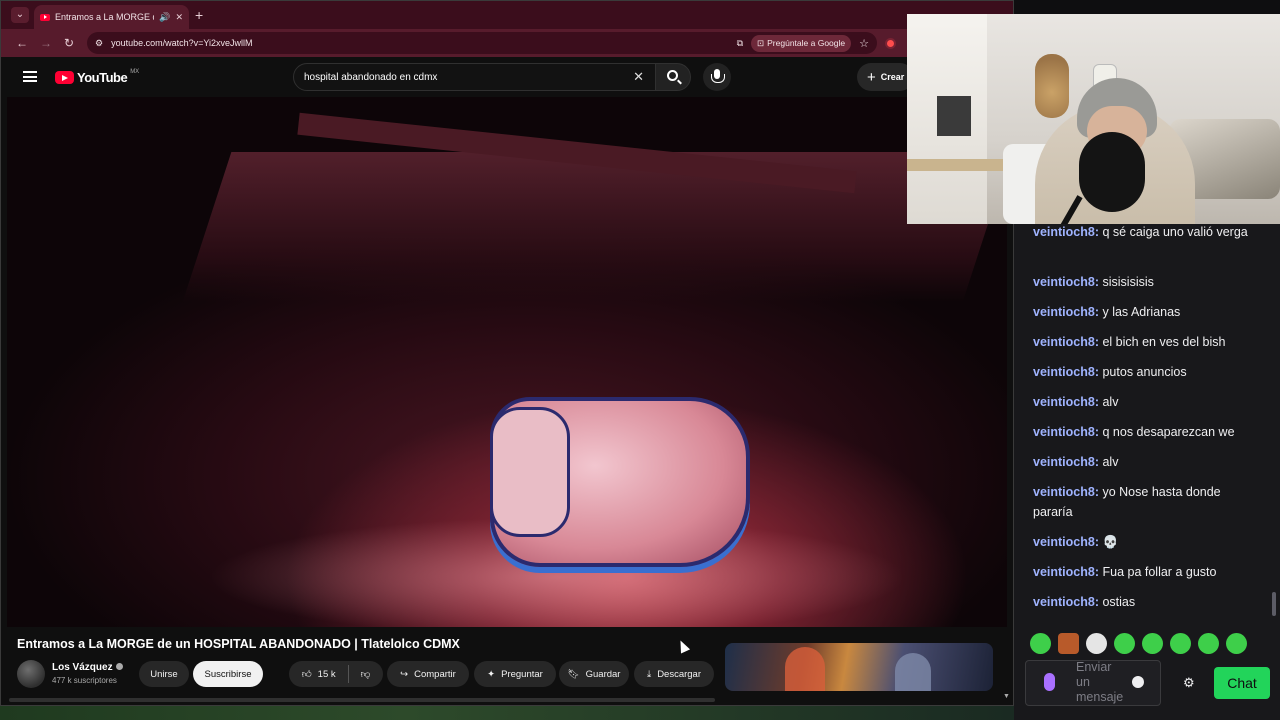 This screenshot has width=1280, height=720. Describe the element at coordinates (740, 43) in the screenshot. I see `cast-icon: ⧉` at that location.